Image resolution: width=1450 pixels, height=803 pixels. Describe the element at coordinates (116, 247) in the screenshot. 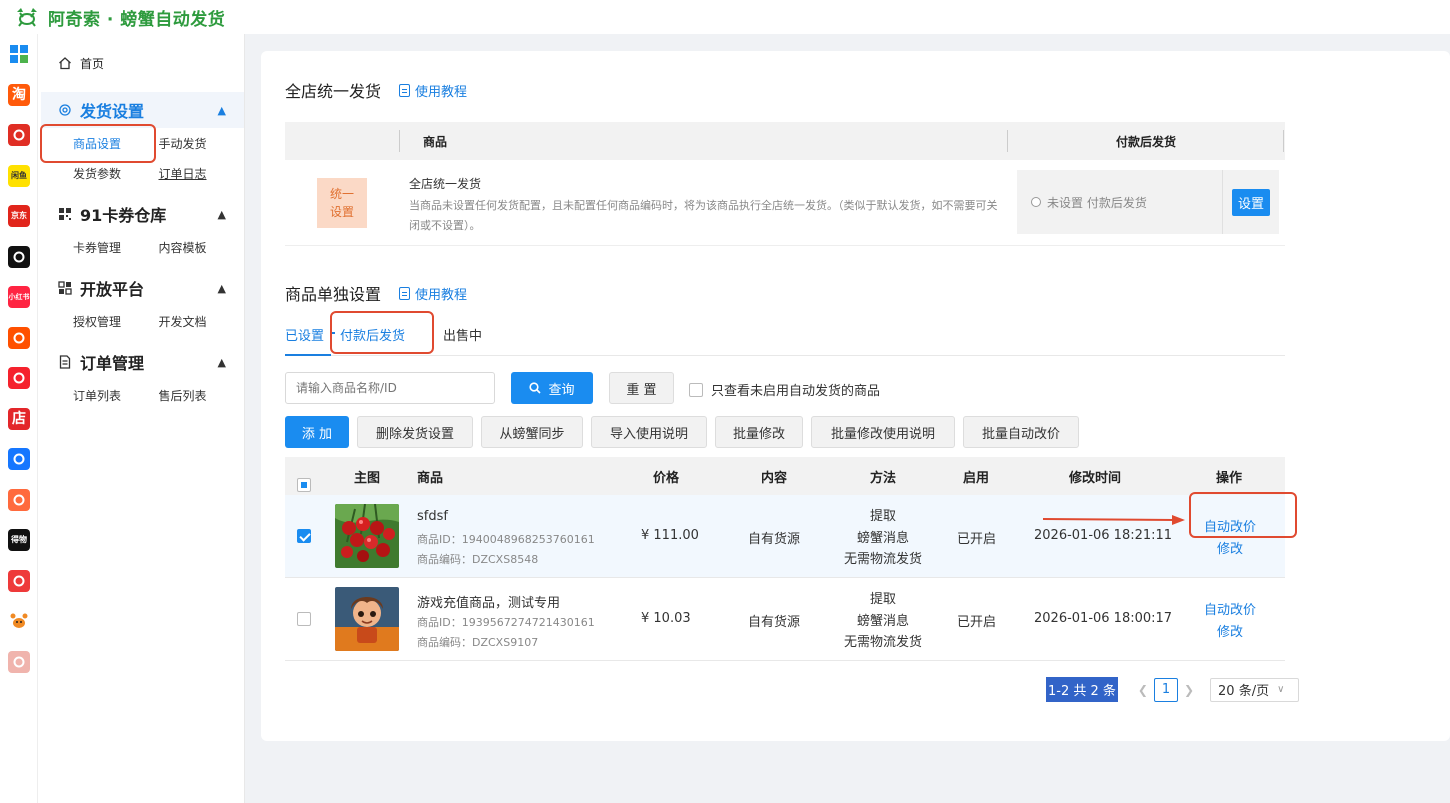

I see `sidebar-item-card-management: 卡券管理` at that location.